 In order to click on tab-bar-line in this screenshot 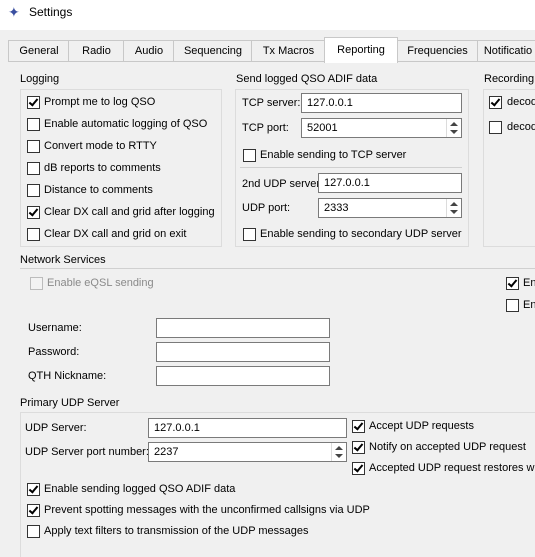, I will do `click(271, 61)`.